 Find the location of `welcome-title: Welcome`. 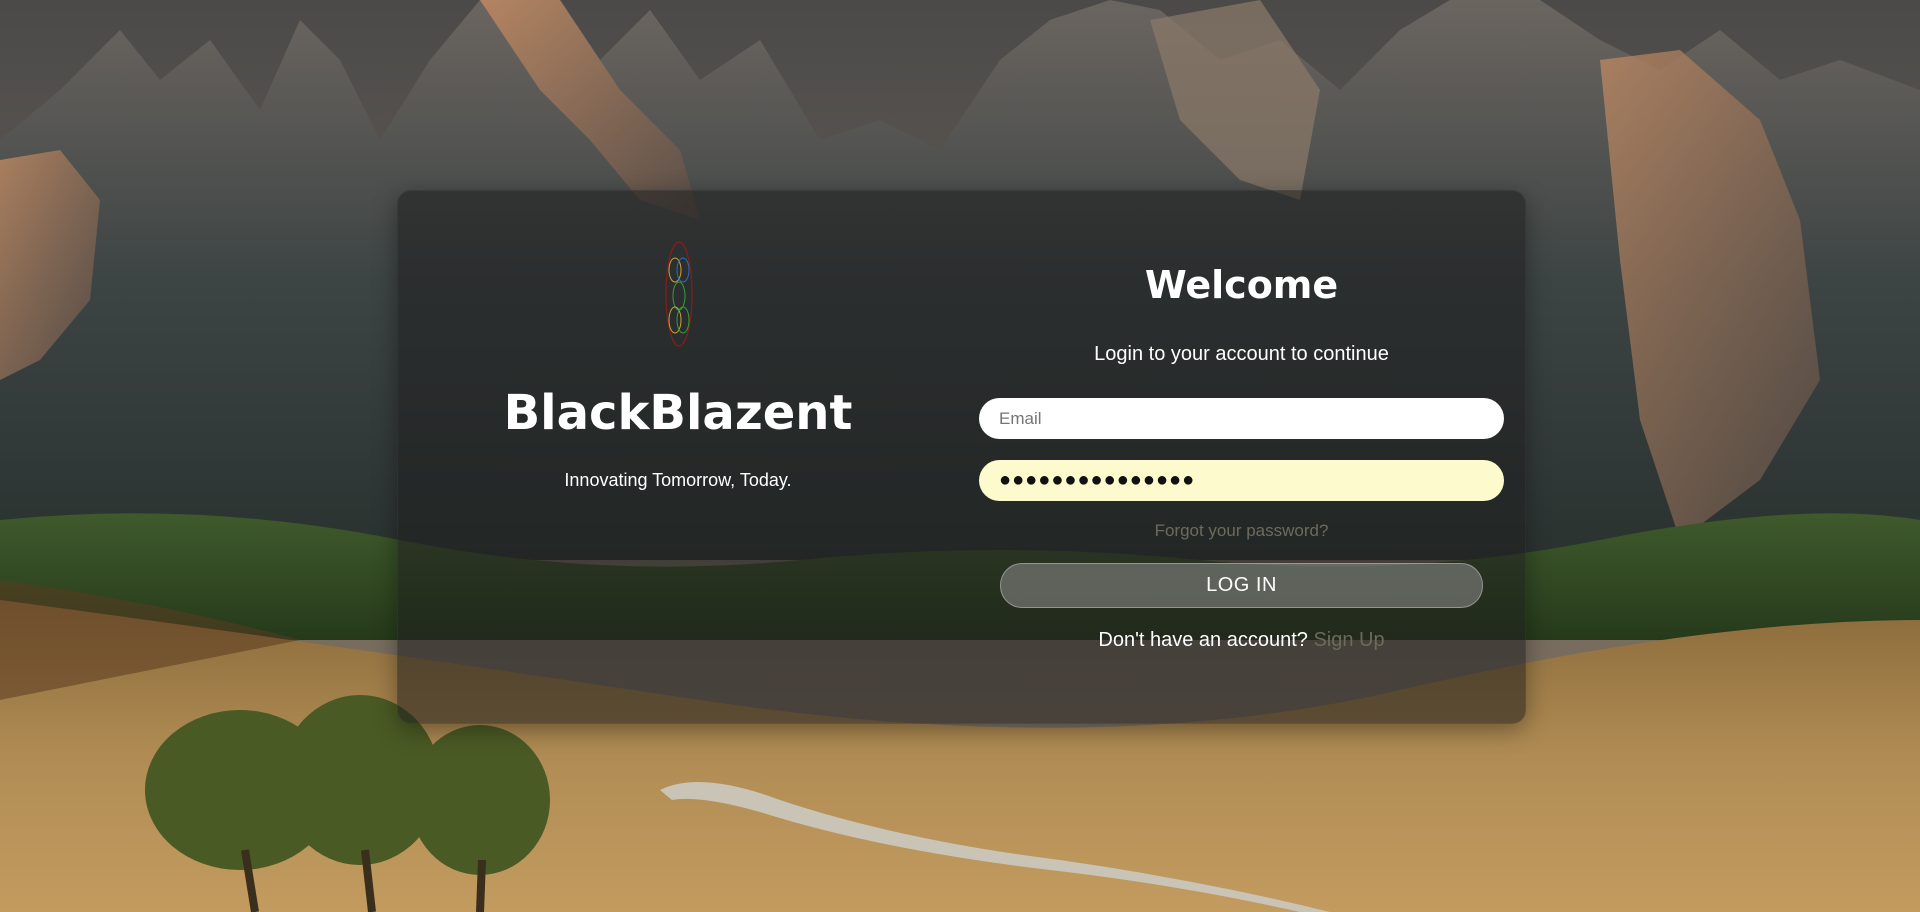

welcome-title: Welcome is located at coordinates (1241, 285).